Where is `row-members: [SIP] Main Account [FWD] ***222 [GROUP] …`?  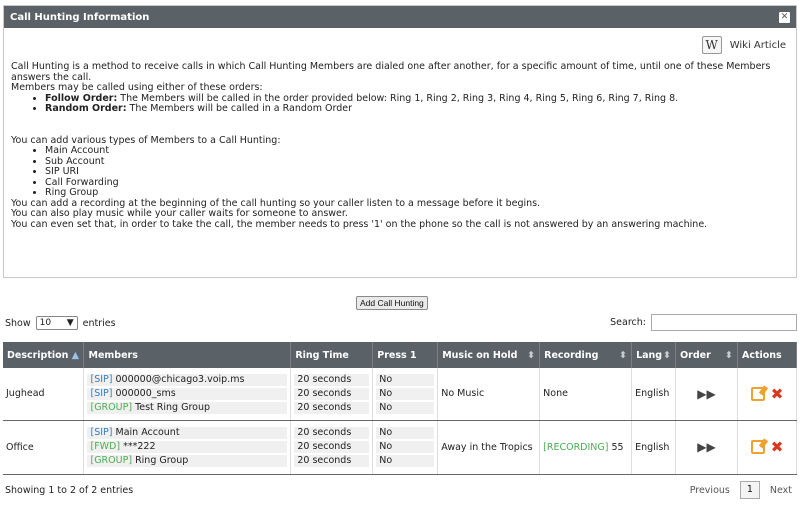 row-members: [SIP] Main Account [FWD] ***222 [GROUP] … is located at coordinates (187, 447).